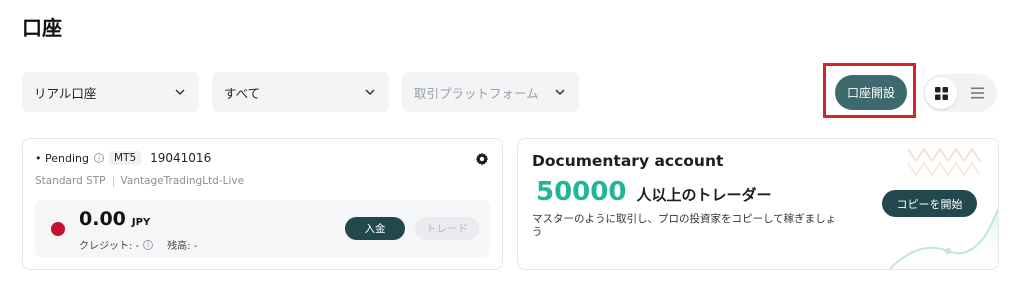 Image resolution: width=1024 pixels, height=289 pixels. What do you see at coordinates (42, 28) in the screenshot?
I see `page-title: 口座` at bounding box center [42, 28].